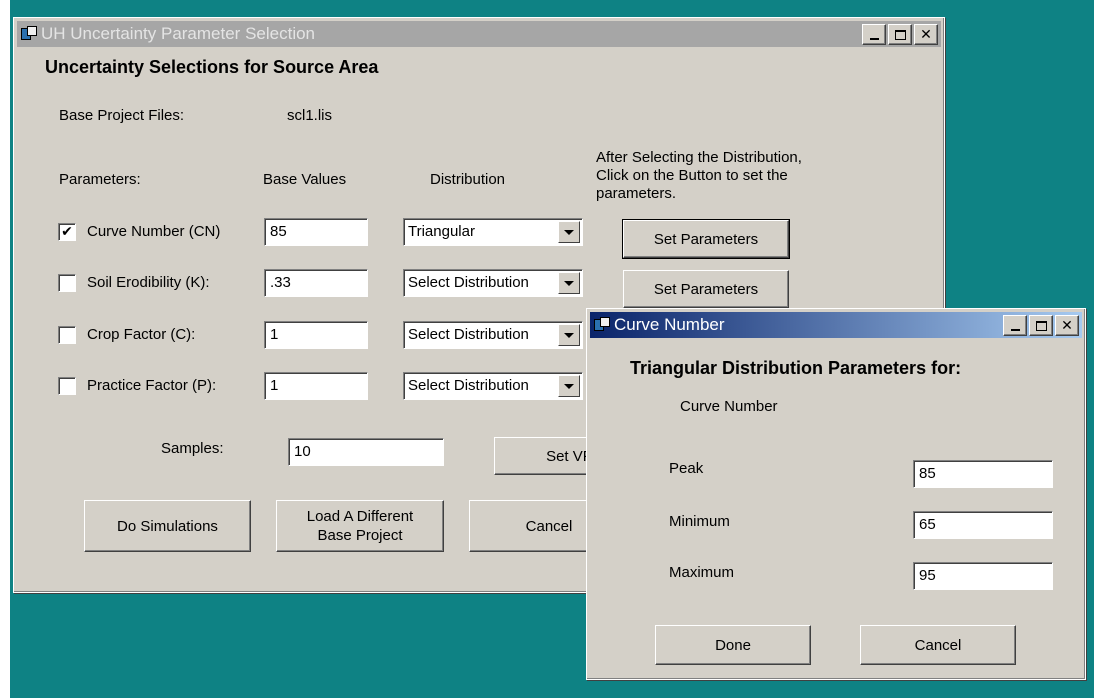  Describe the element at coordinates (316, 283) in the screenshot. I see `soil-erodibility-base-value: .33` at that location.